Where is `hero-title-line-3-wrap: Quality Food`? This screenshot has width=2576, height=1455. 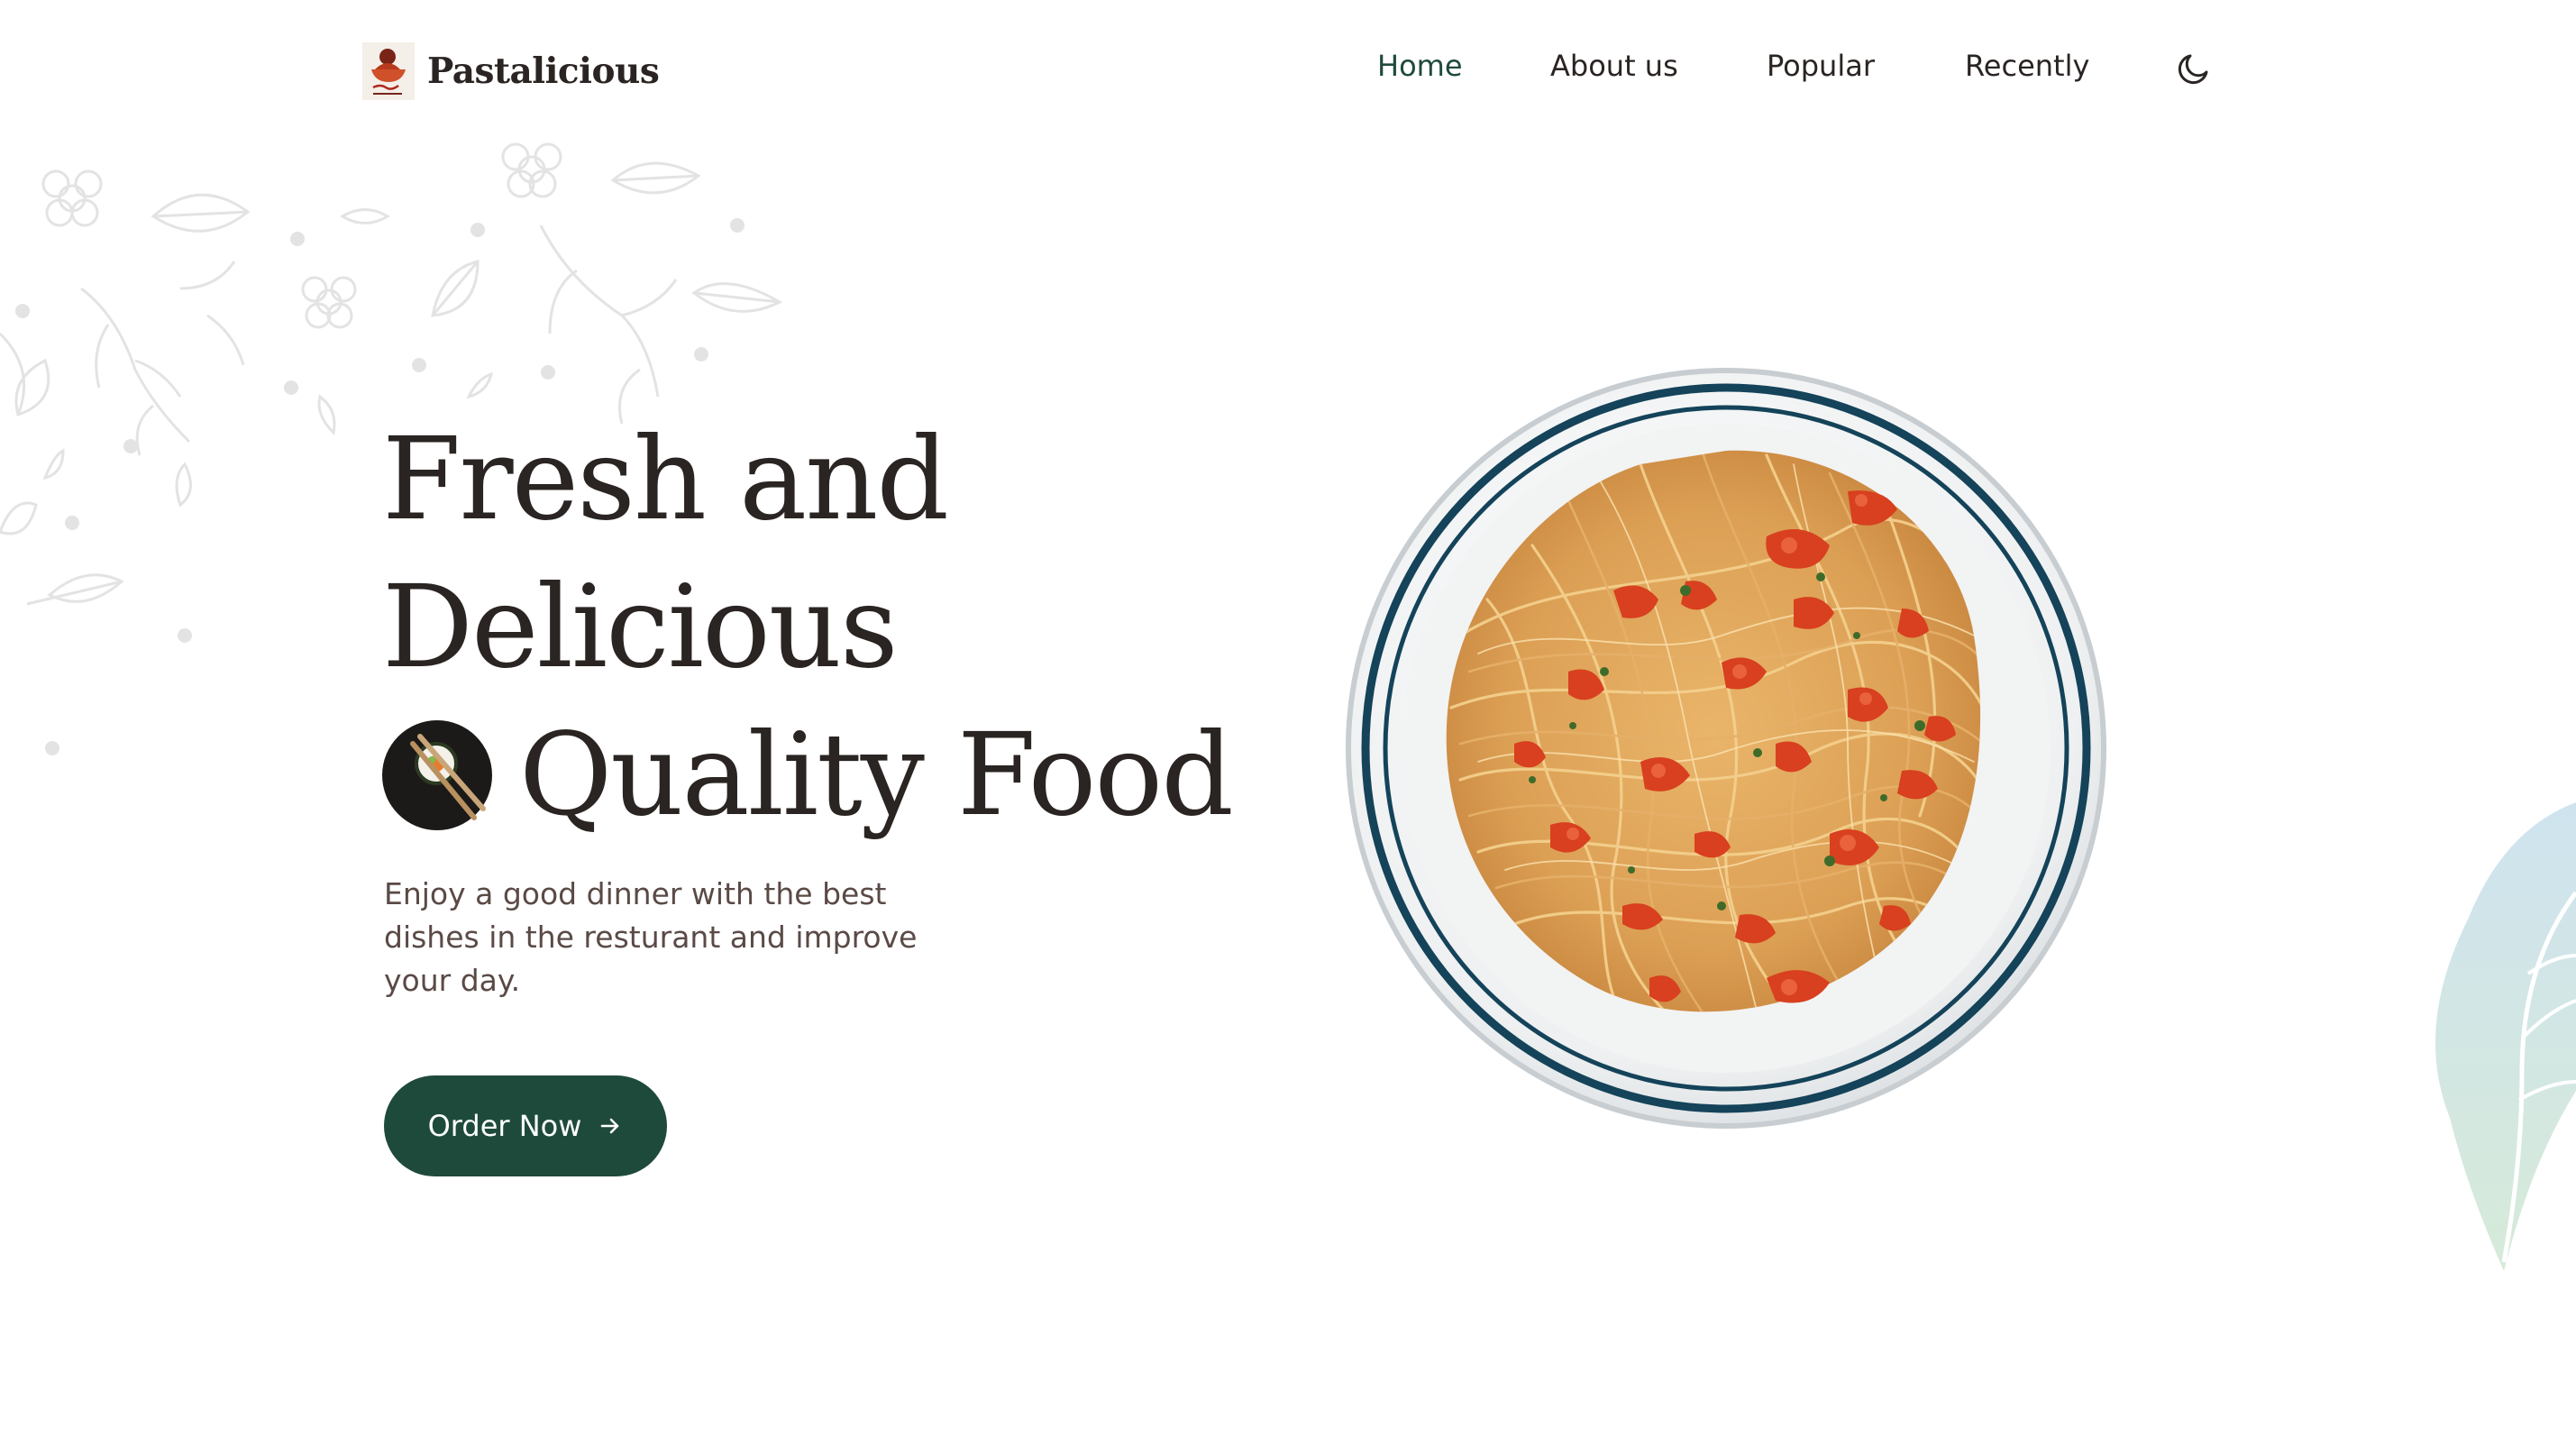 hero-title-line-3-wrap: Quality Food is located at coordinates (808, 775).